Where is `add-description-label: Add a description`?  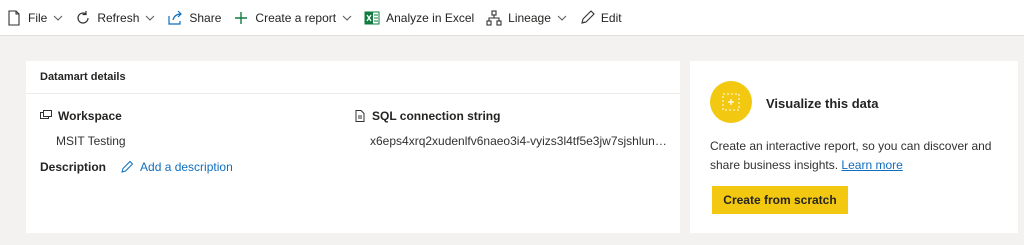 add-description-label: Add a description is located at coordinates (186, 167).